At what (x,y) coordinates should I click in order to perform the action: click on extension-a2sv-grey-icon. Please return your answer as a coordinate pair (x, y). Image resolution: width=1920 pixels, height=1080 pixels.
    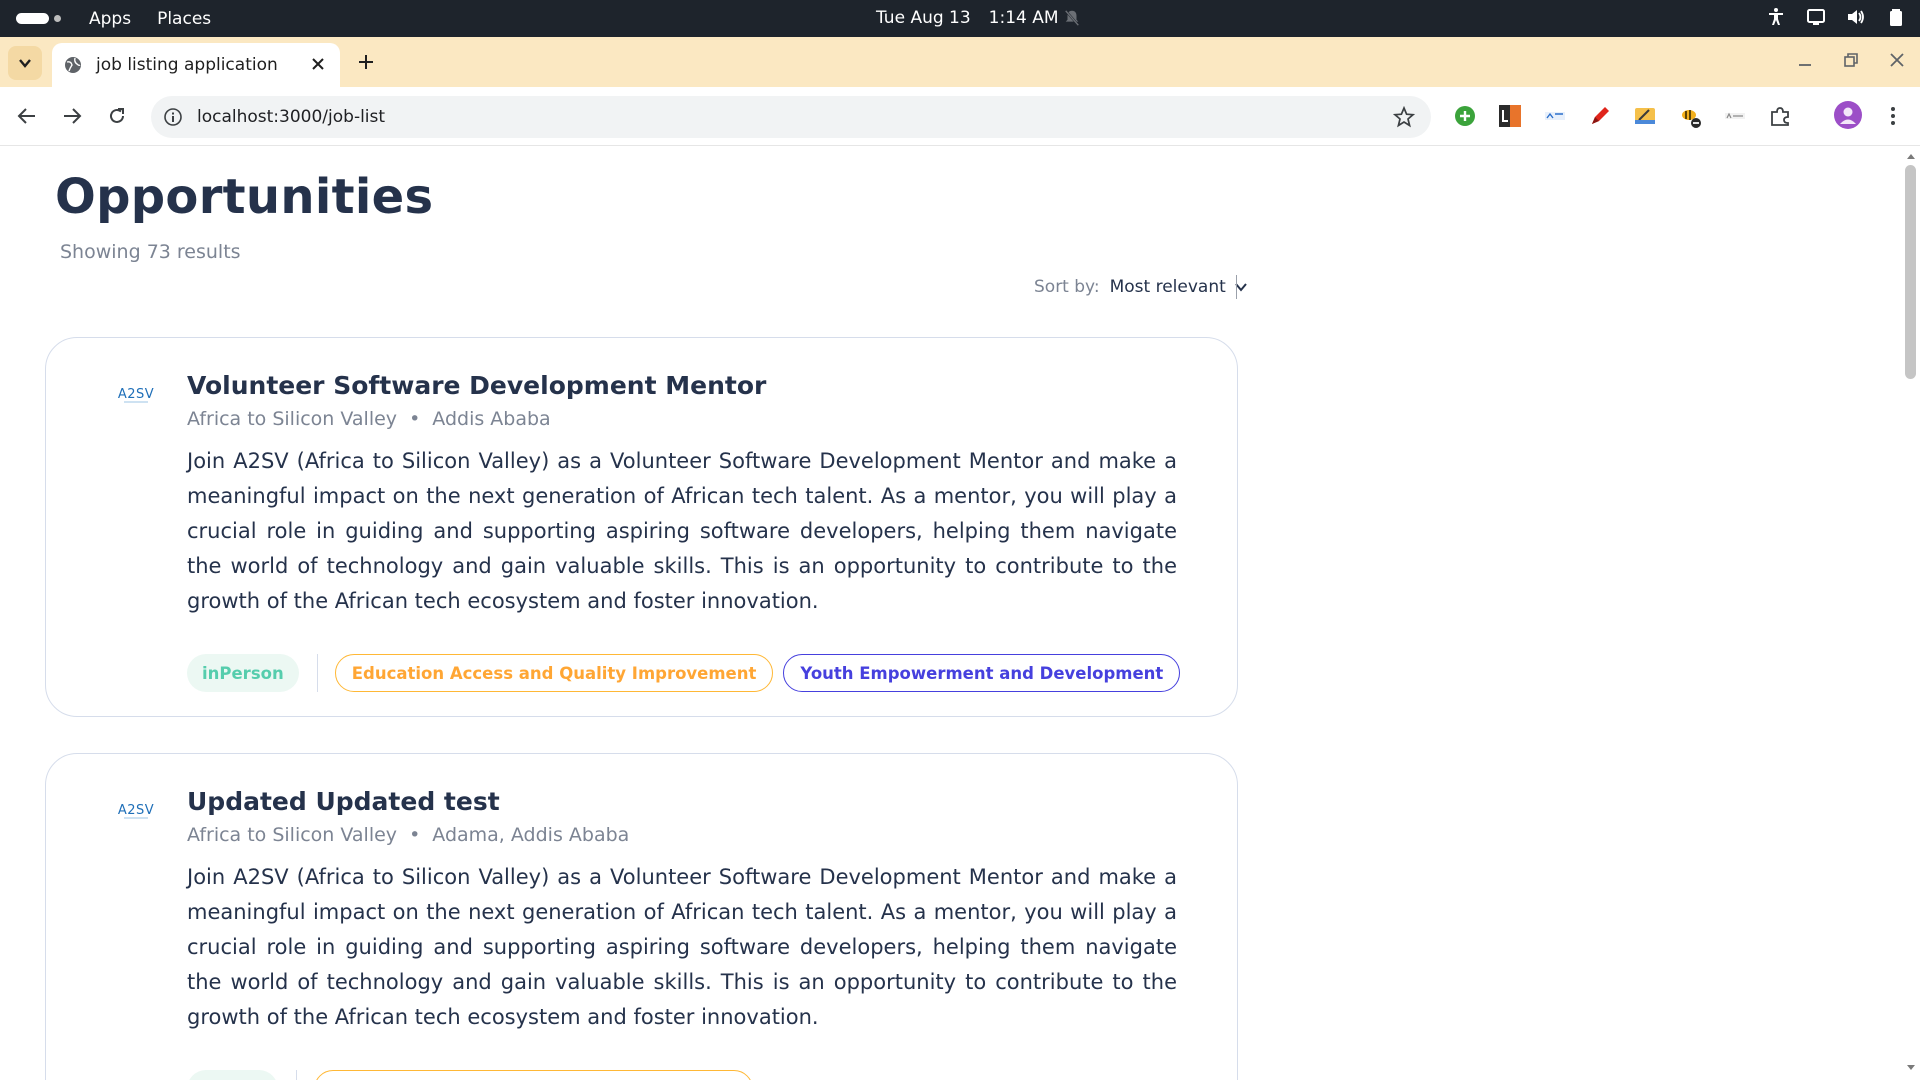
    Looking at the image, I should click on (1735, 116).